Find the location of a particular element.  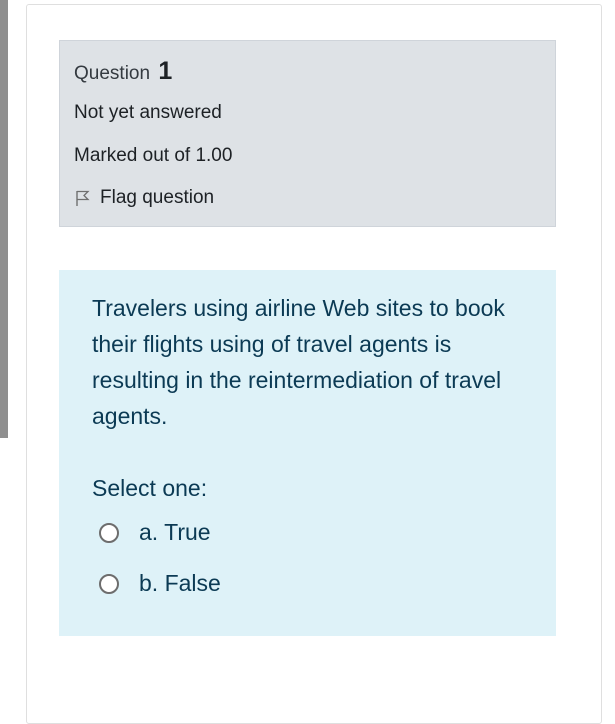

answer-option-false: b. False is located at coordinates (160, 583).